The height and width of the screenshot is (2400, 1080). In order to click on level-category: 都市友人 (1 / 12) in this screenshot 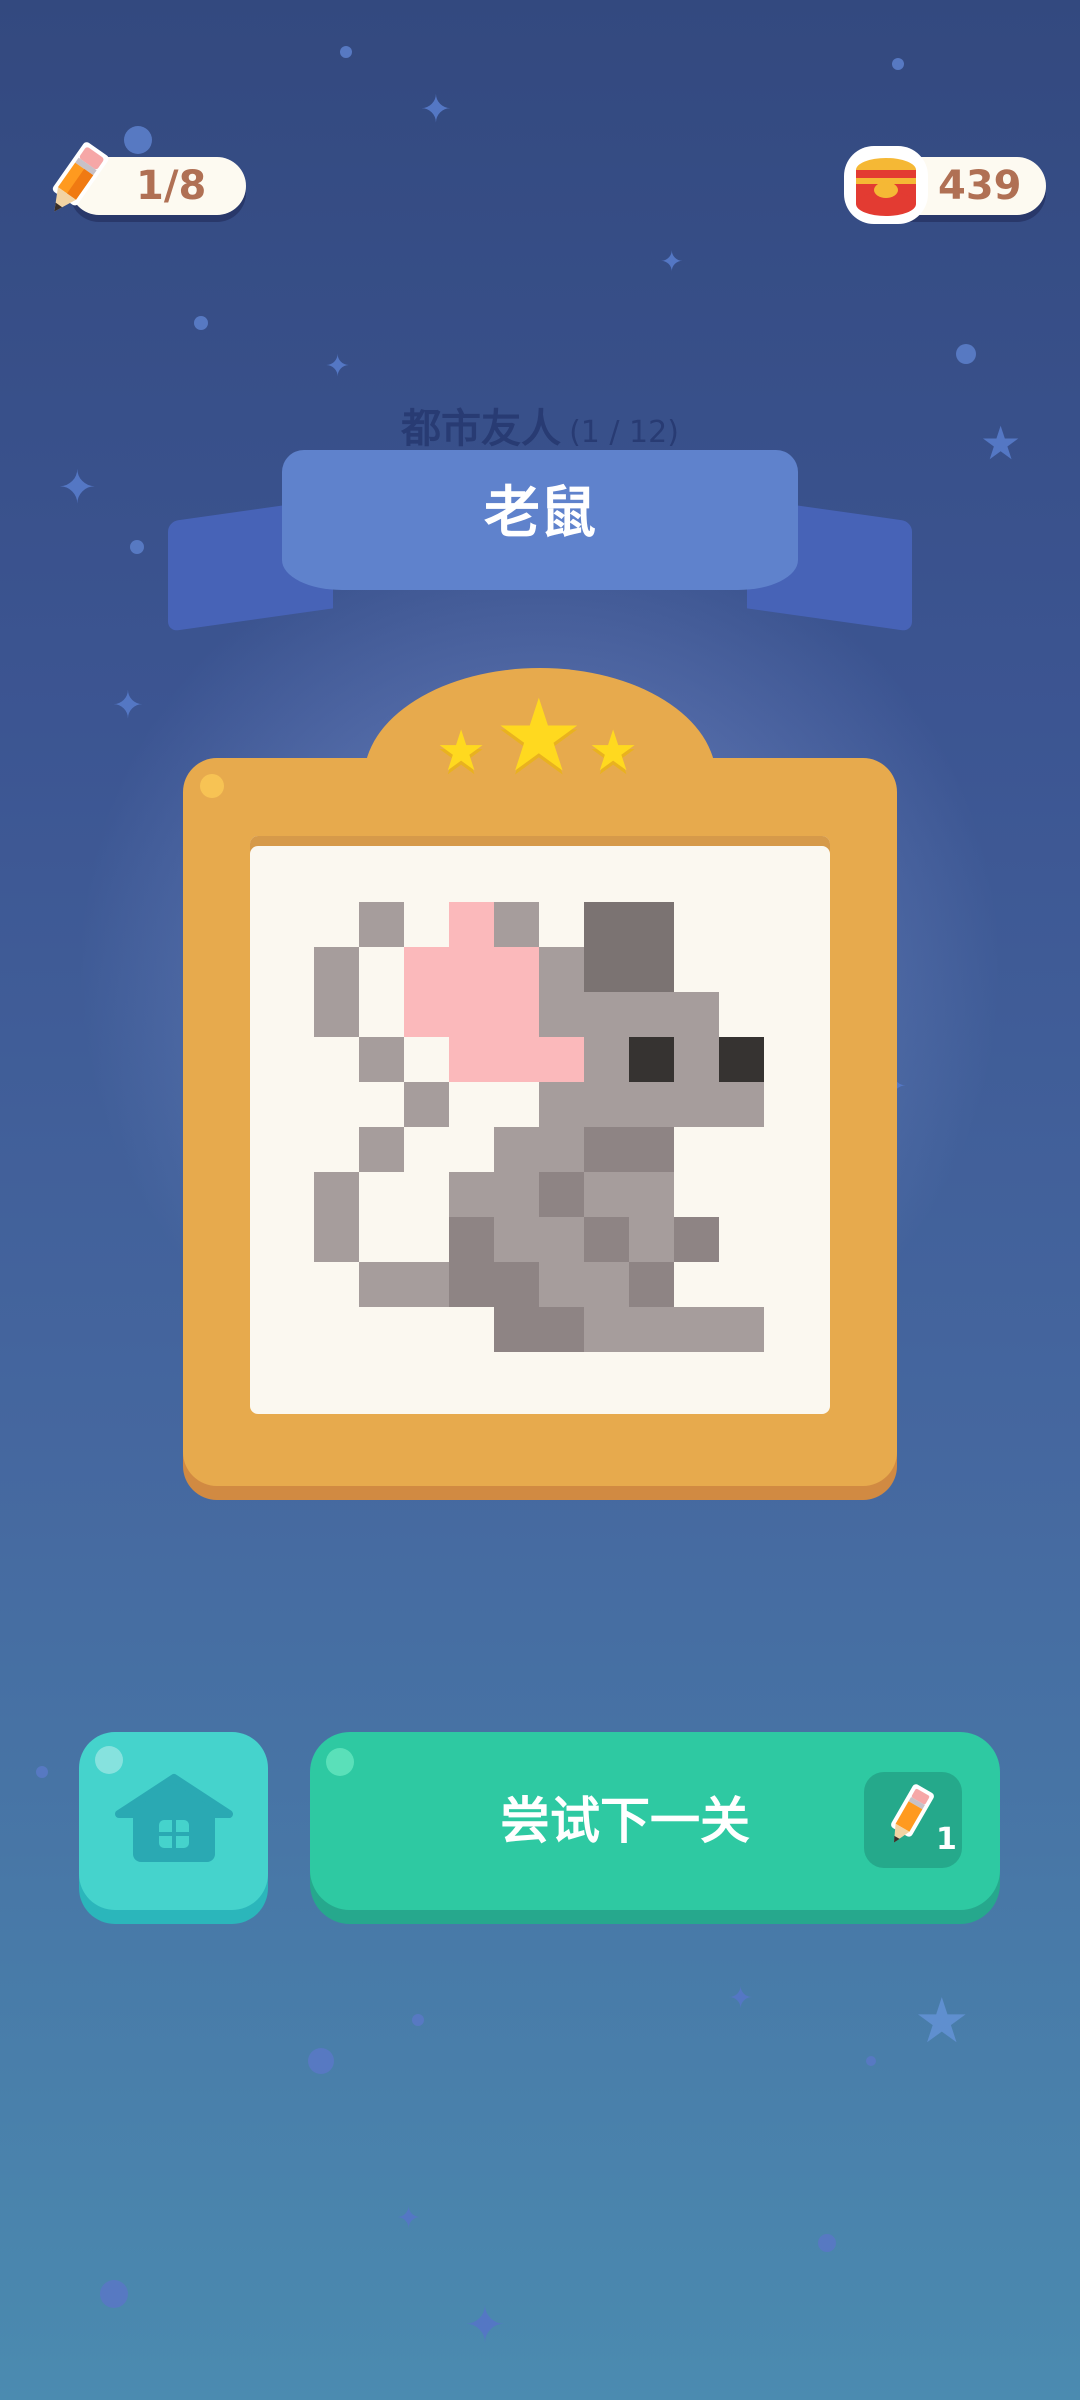, I will do `click(540, 425)`.